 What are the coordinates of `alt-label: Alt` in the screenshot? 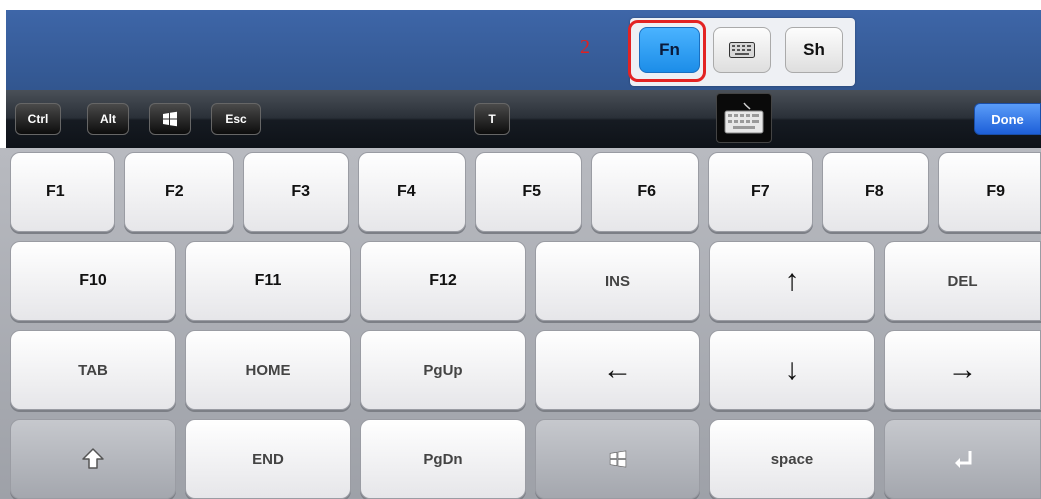 It's located at (108, 119).